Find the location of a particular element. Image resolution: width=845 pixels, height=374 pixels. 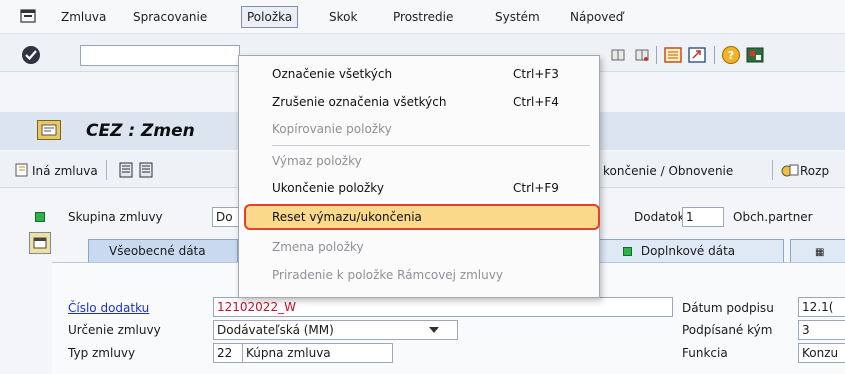

tab-more-icon: ▦ is located at coordinates (820, 252).